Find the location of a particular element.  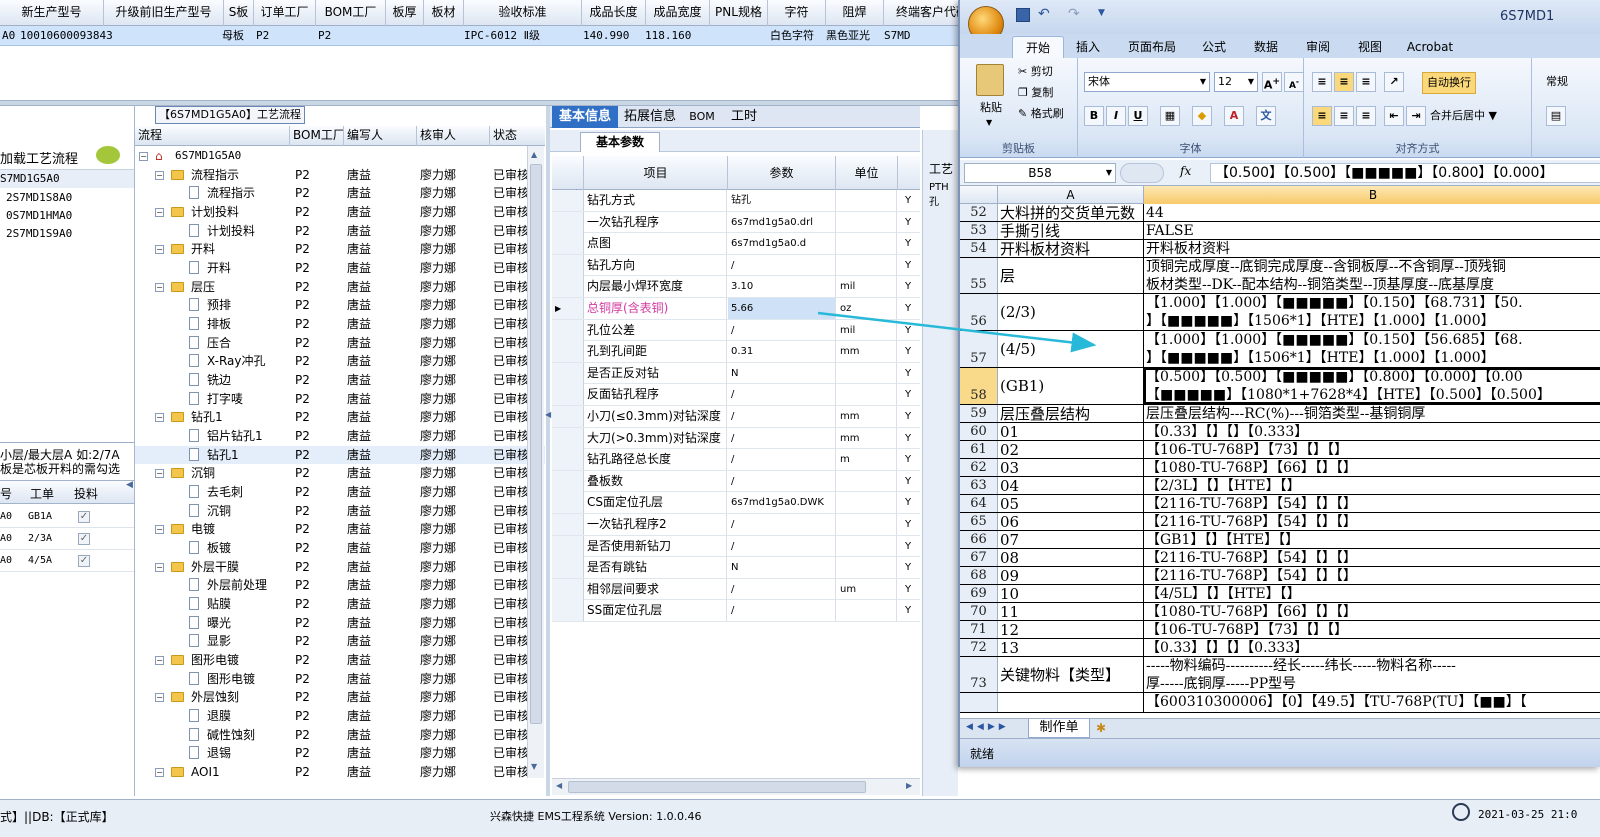

number-format-combo: 常规 is located at coordinates (1557, 82).